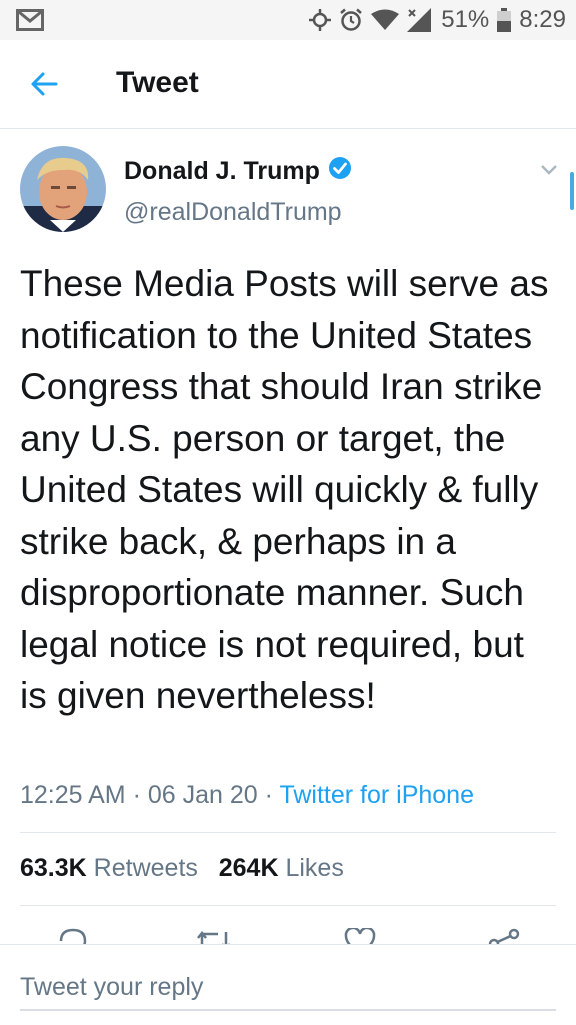  Describe the element at coordinates (542, 19) in the screenshot. I see `clock-time: 8:29` at that location.